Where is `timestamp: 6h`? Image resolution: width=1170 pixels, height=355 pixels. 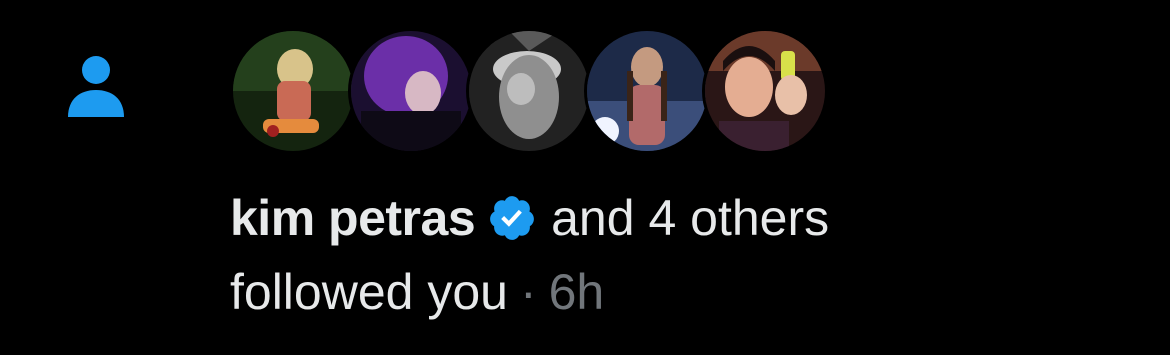 timestamp: 6h is located at coordinates (576, 292).